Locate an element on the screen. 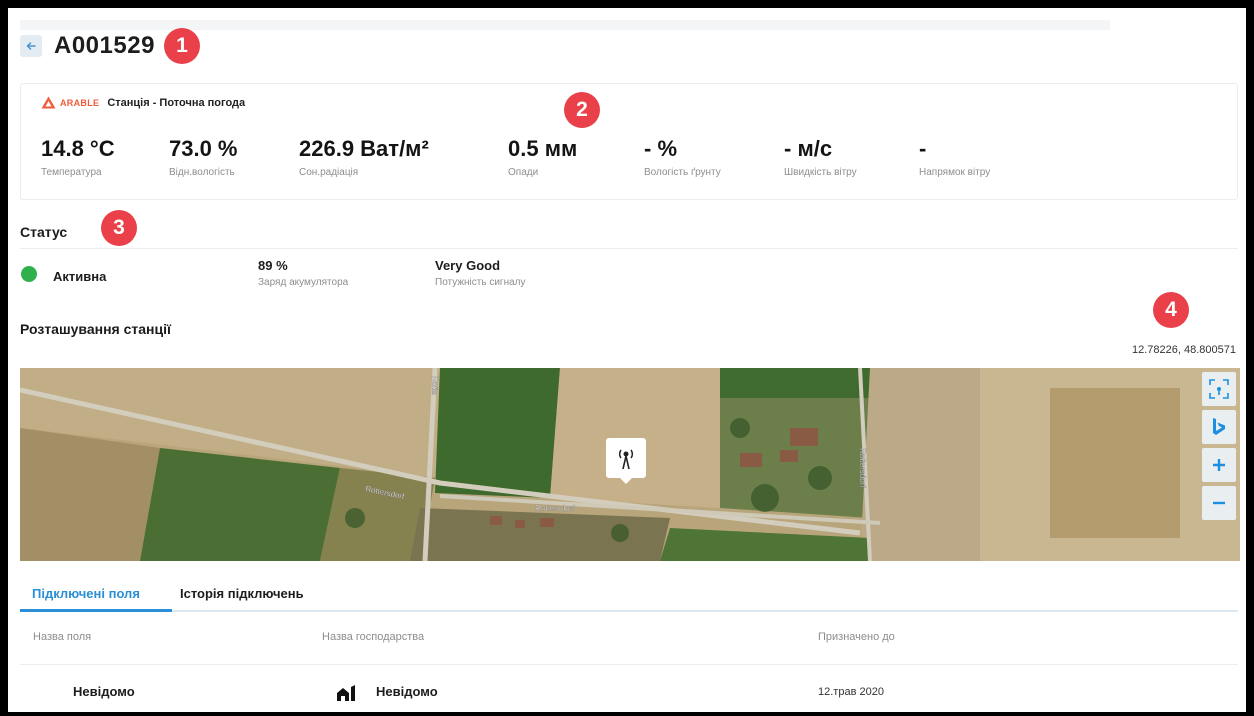  column-header-field: Назва поля is located at coordinates (62, 637).